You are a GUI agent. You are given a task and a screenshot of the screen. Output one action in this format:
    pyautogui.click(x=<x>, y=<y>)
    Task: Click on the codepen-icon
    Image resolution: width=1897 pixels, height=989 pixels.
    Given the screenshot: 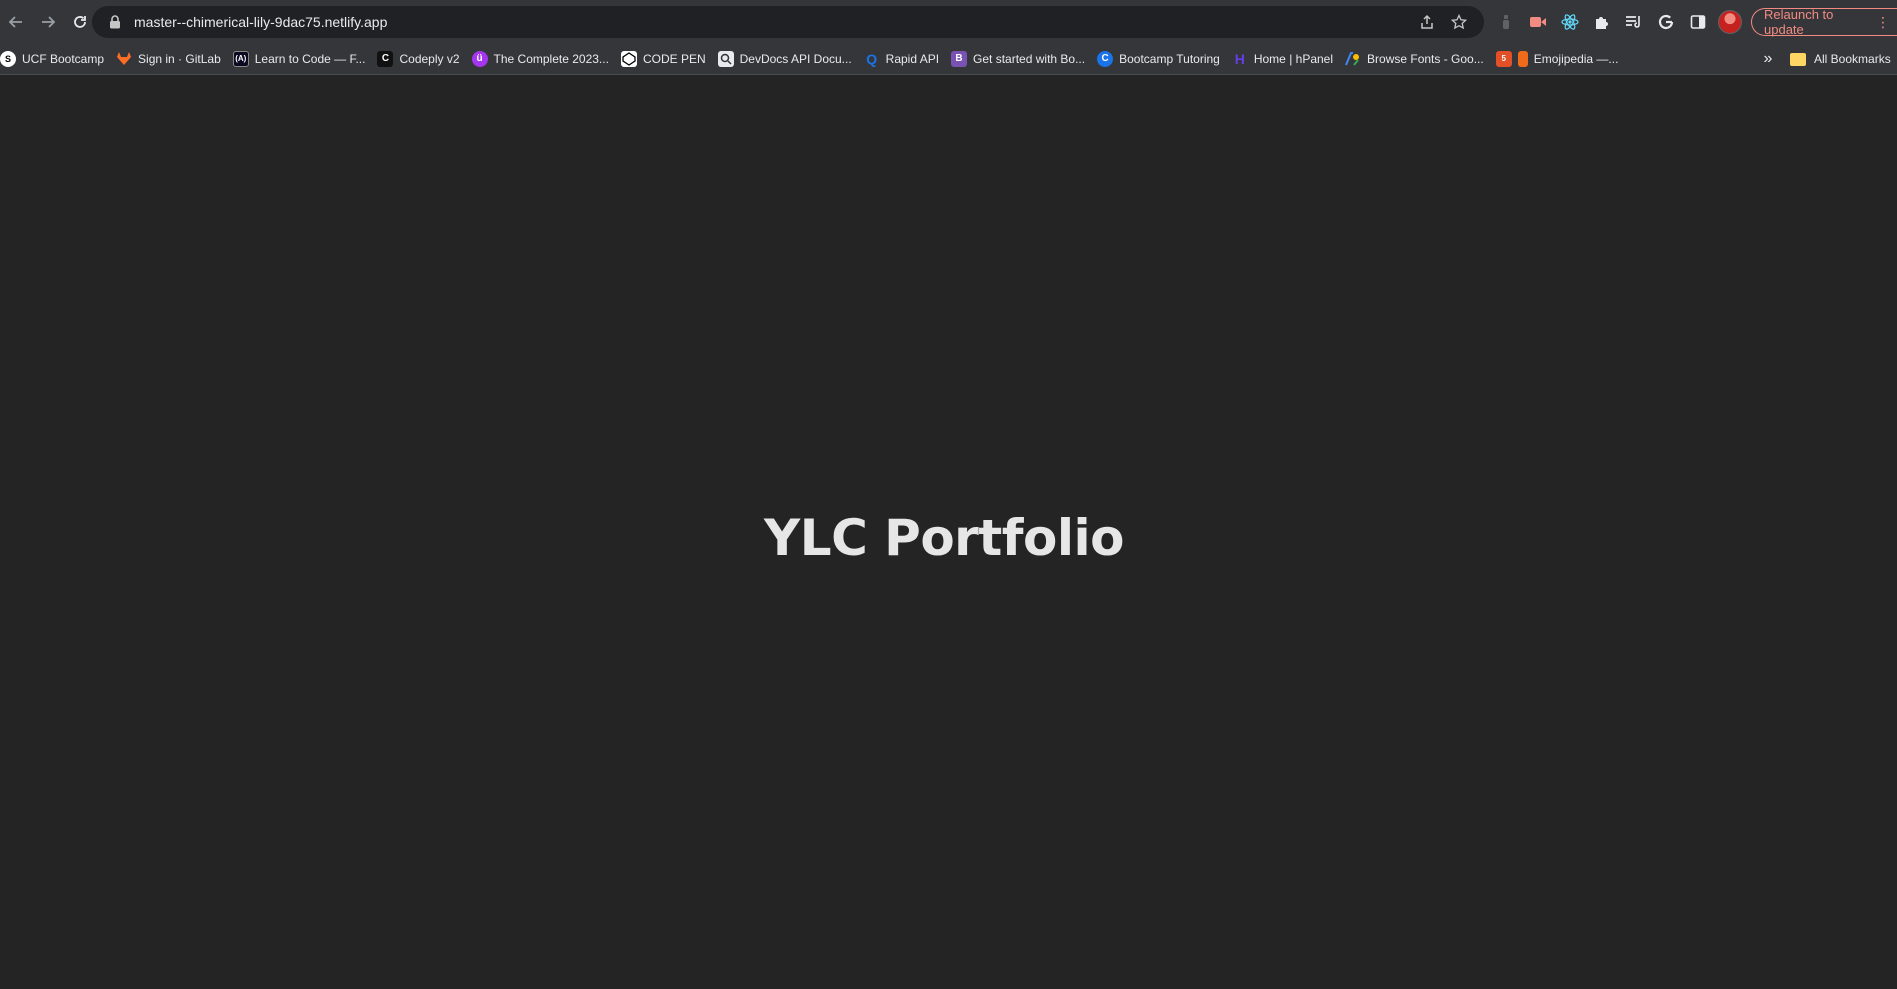 What is the action you would take?
    pyautogui.click(x=628, y=58)
    